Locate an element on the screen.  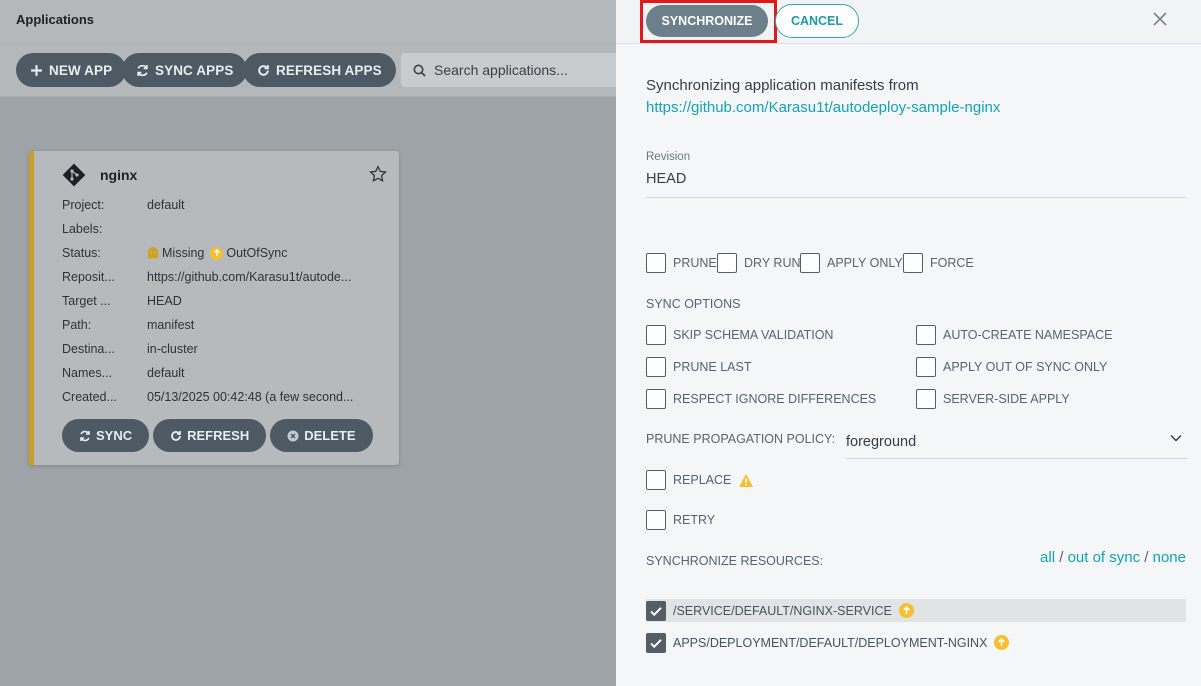
server-side-apply-checkbox: SERVER-SIDE APPLY is located at coordinates (993, 399).